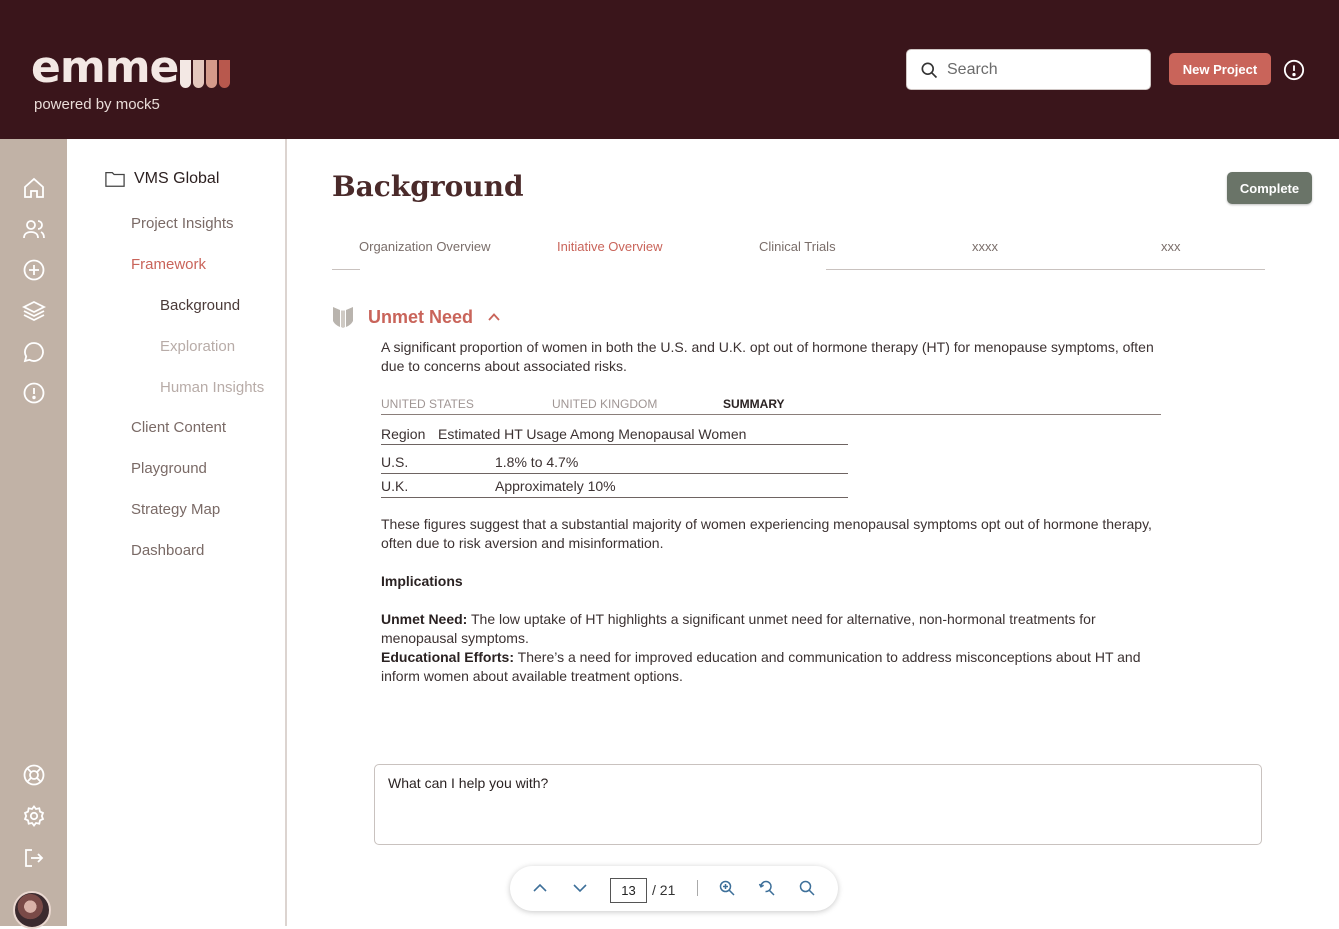 The height and width of the screenshot is (929, 1339). Describe the element at coordinates (664, 890) in the screenshot. I see `page-total: / 21` at that location.